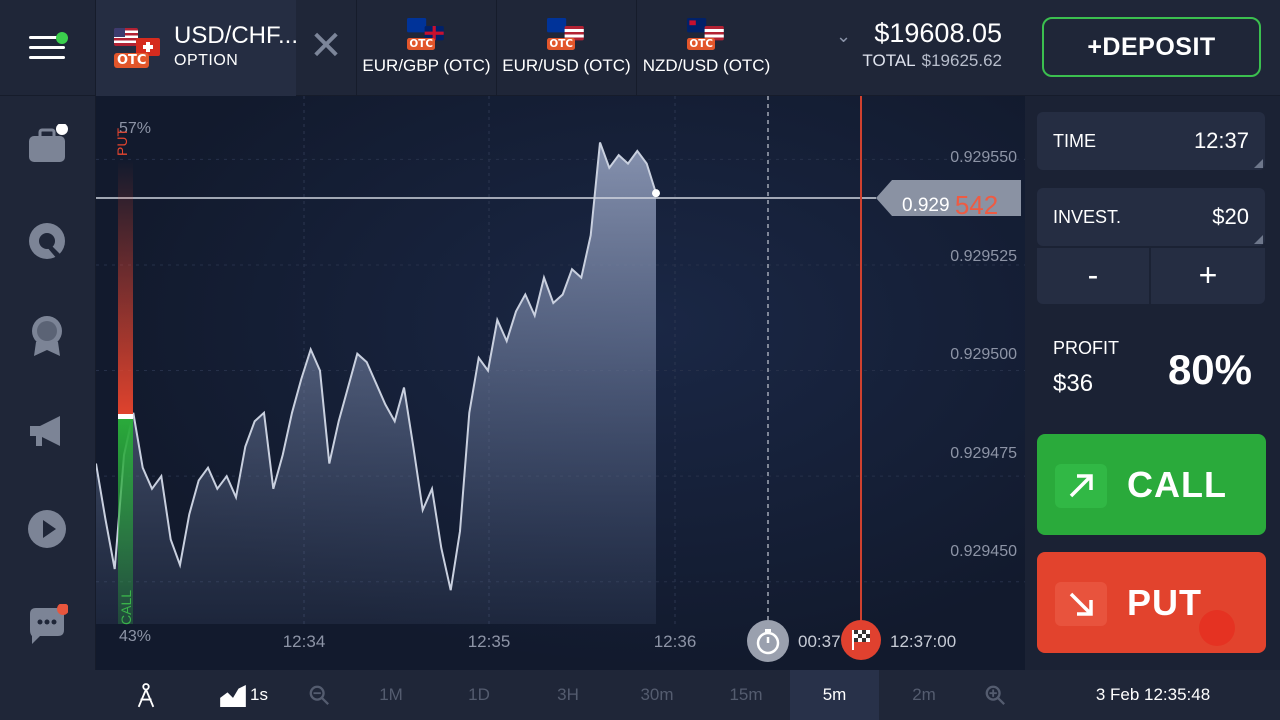 The height and width of the screenshot is (720, 1280). Describe the element at coordinates (768, 641) in the screenshot. I see `stopwatch-icon` at that location.